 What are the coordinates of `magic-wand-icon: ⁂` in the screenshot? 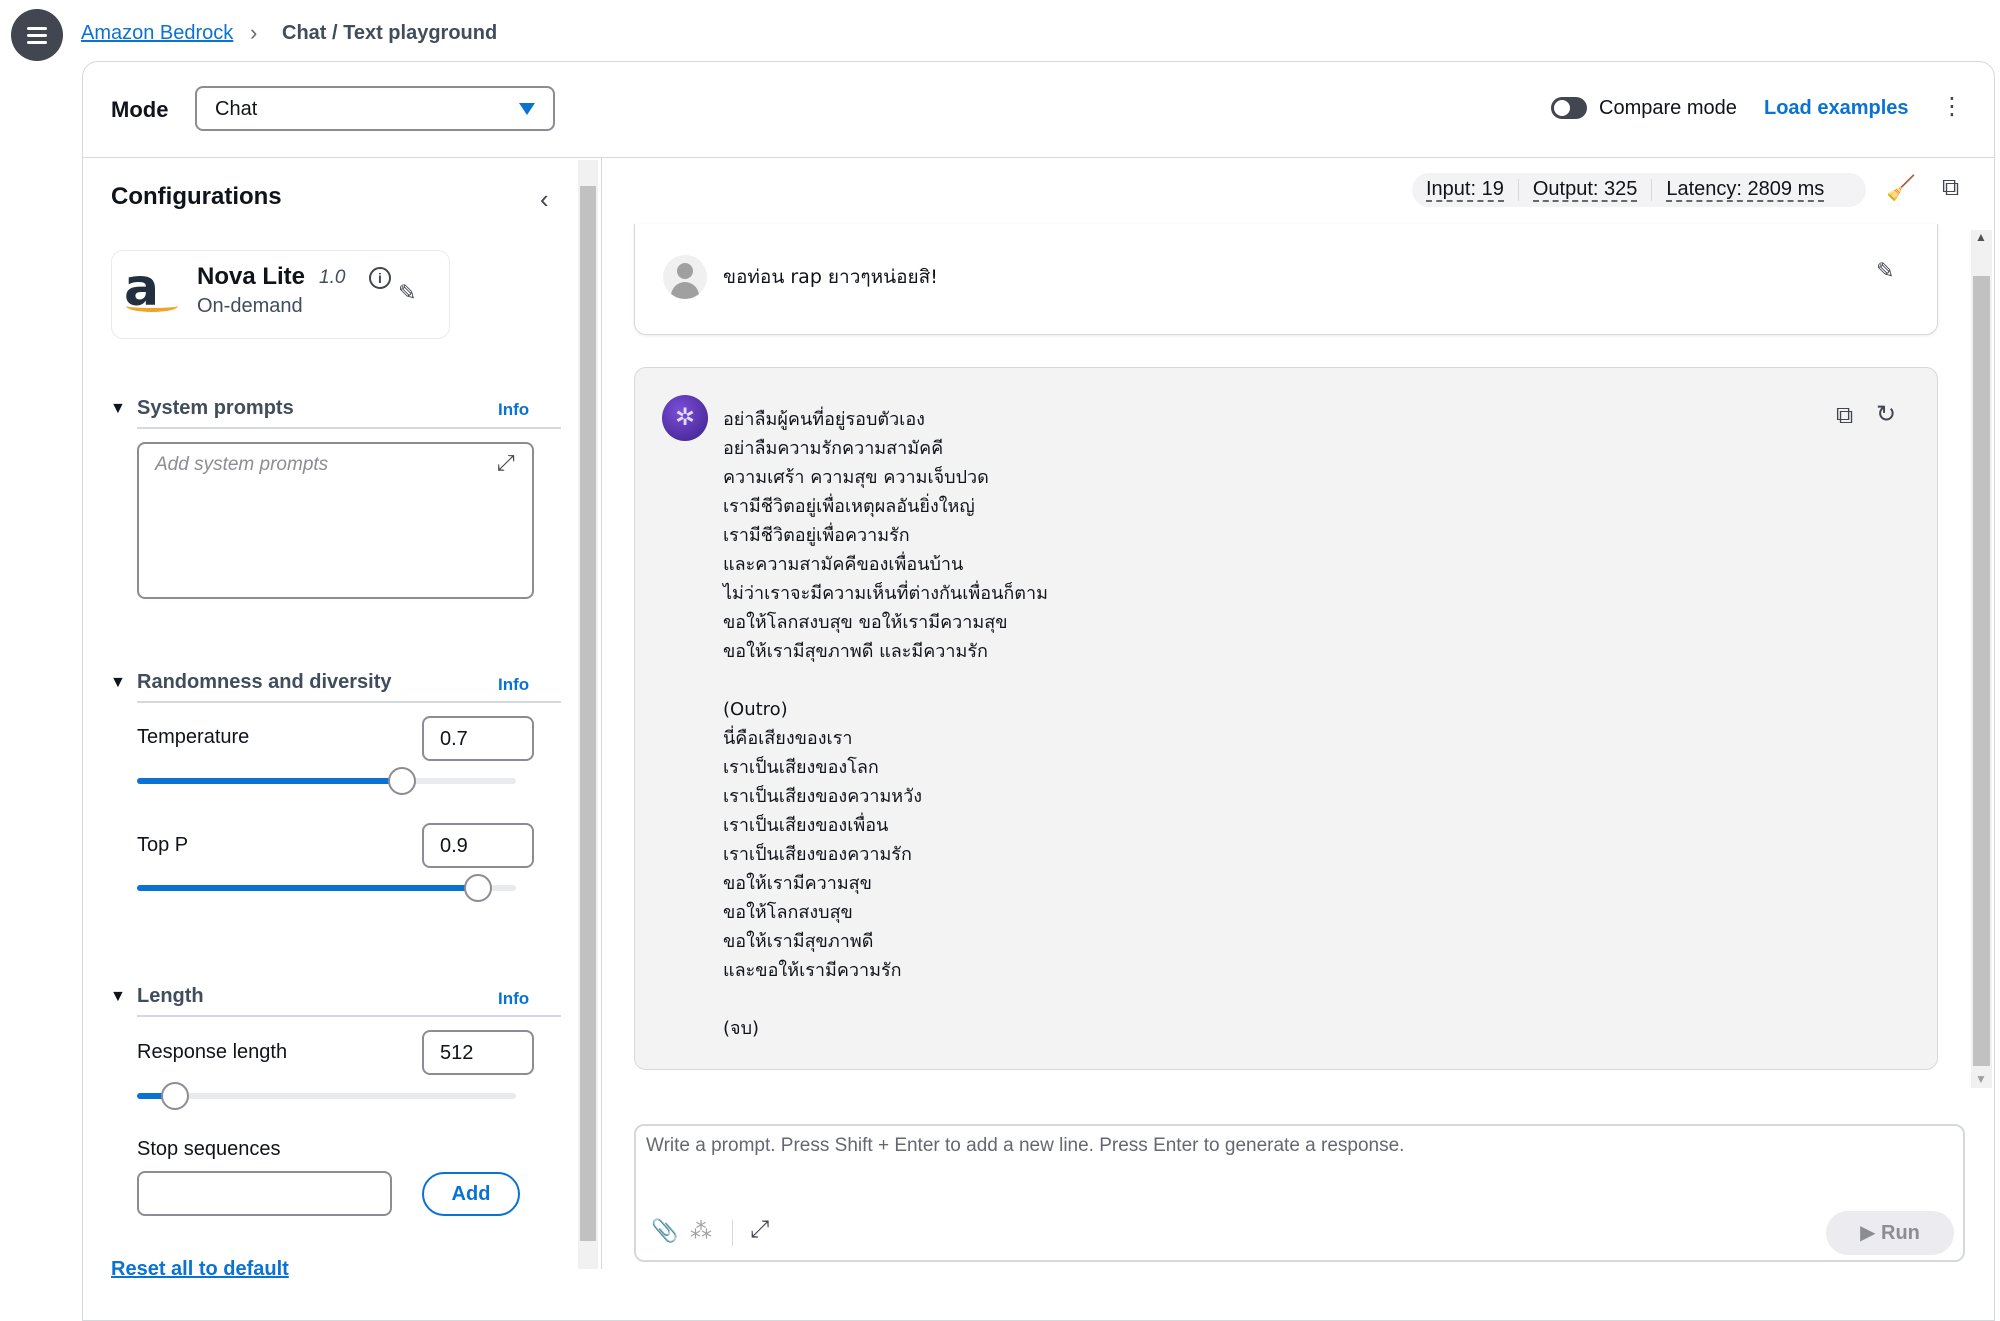 It's located at (701, 1231).